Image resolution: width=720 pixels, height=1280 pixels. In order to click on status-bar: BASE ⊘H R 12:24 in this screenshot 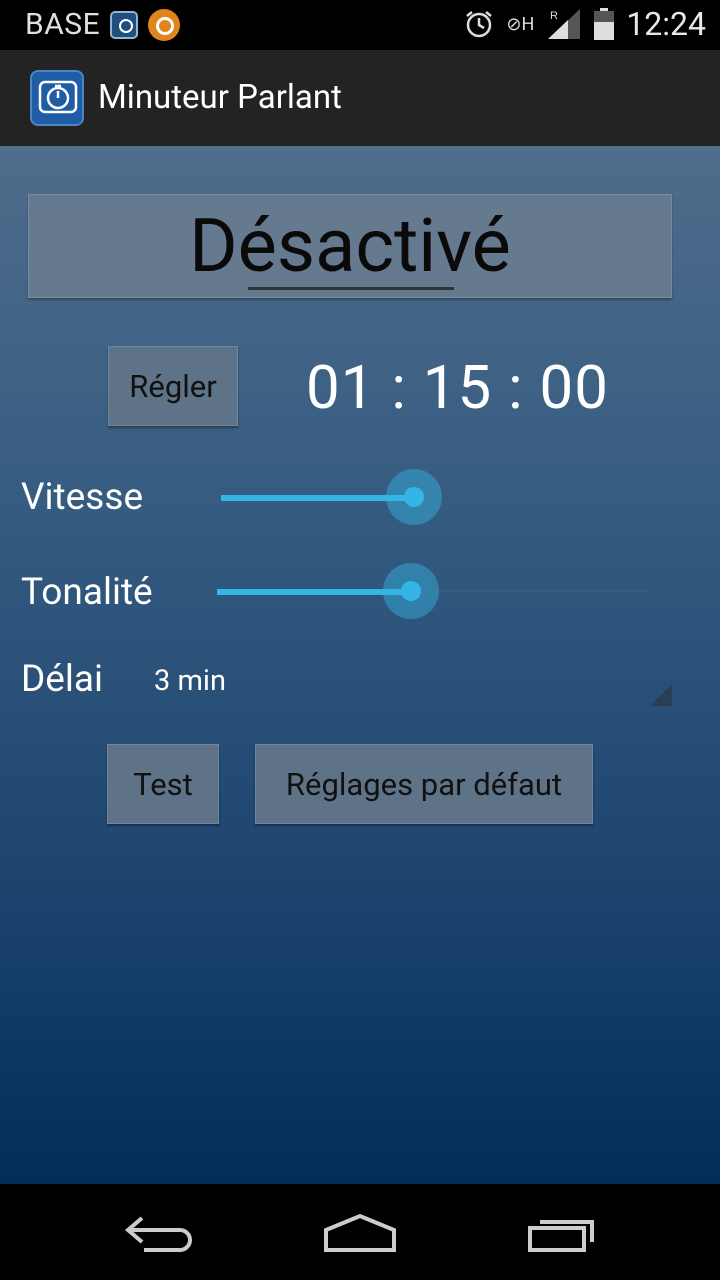, I will do `click(360, 25)`.